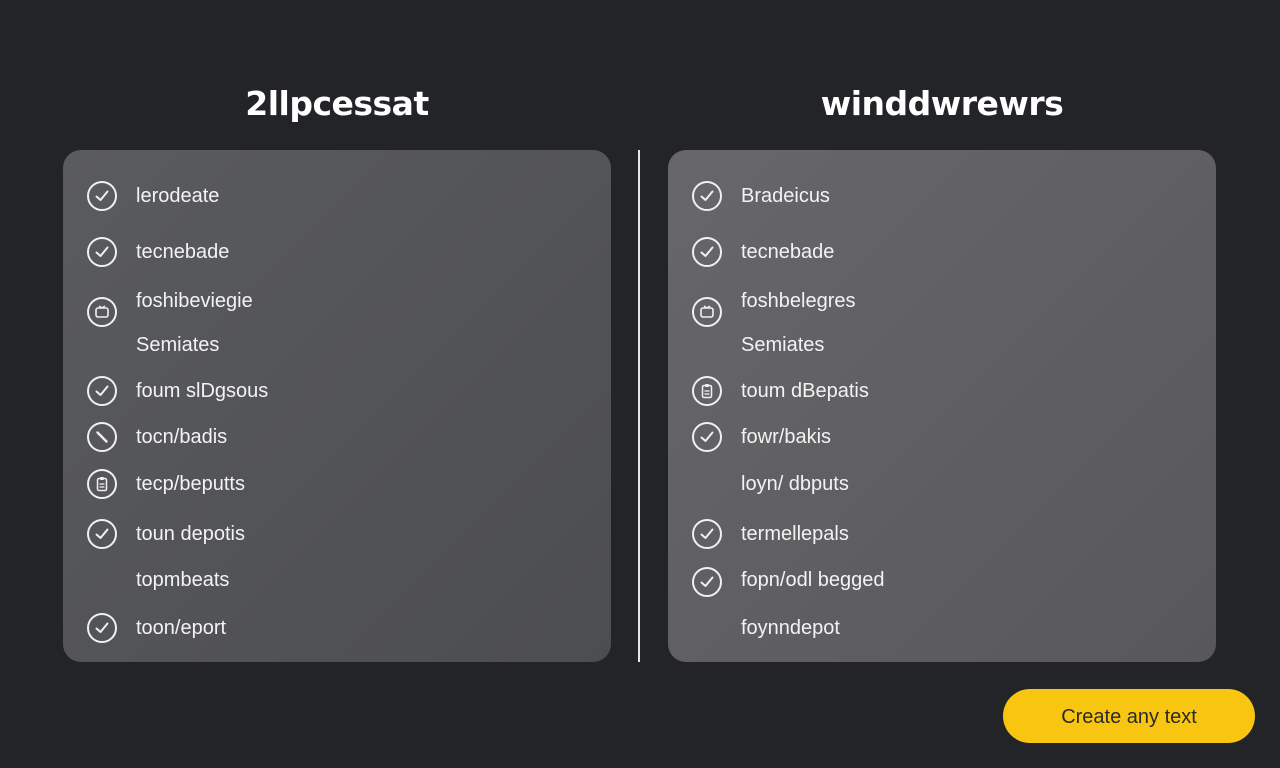 The image size is (1280, 768). What do you see at coordinates (337, 198) in the screenshot?
I see `list-item: lerodeate` at bounding box center [337, 198].